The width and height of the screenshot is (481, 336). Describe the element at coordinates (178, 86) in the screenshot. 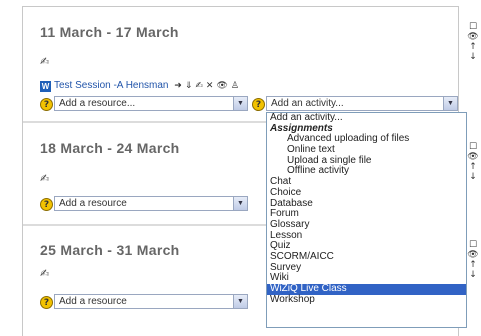

I see `move-right-icon: ➜` at that location.